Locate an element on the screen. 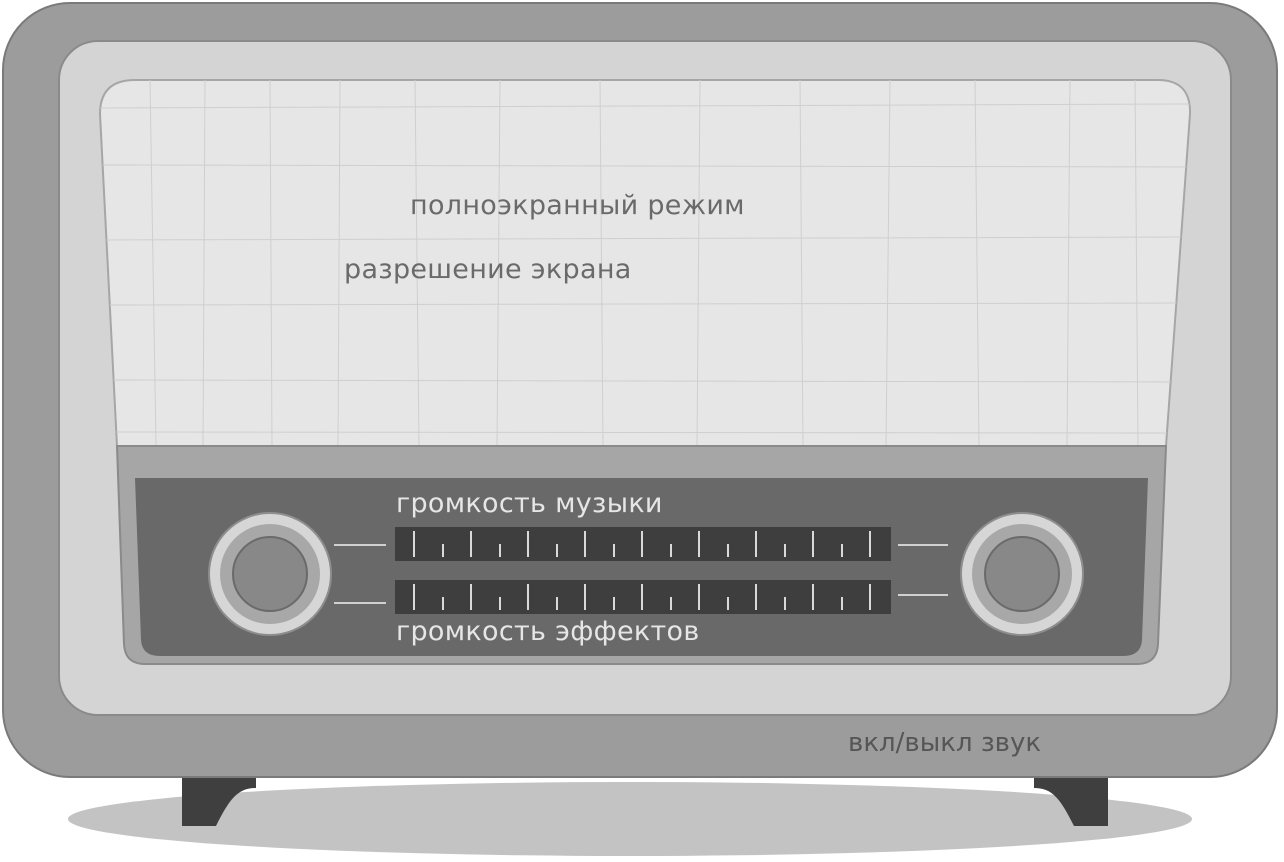 The image size is (1284, 862). effects-volume-slider is located at coordinates (643, 597).